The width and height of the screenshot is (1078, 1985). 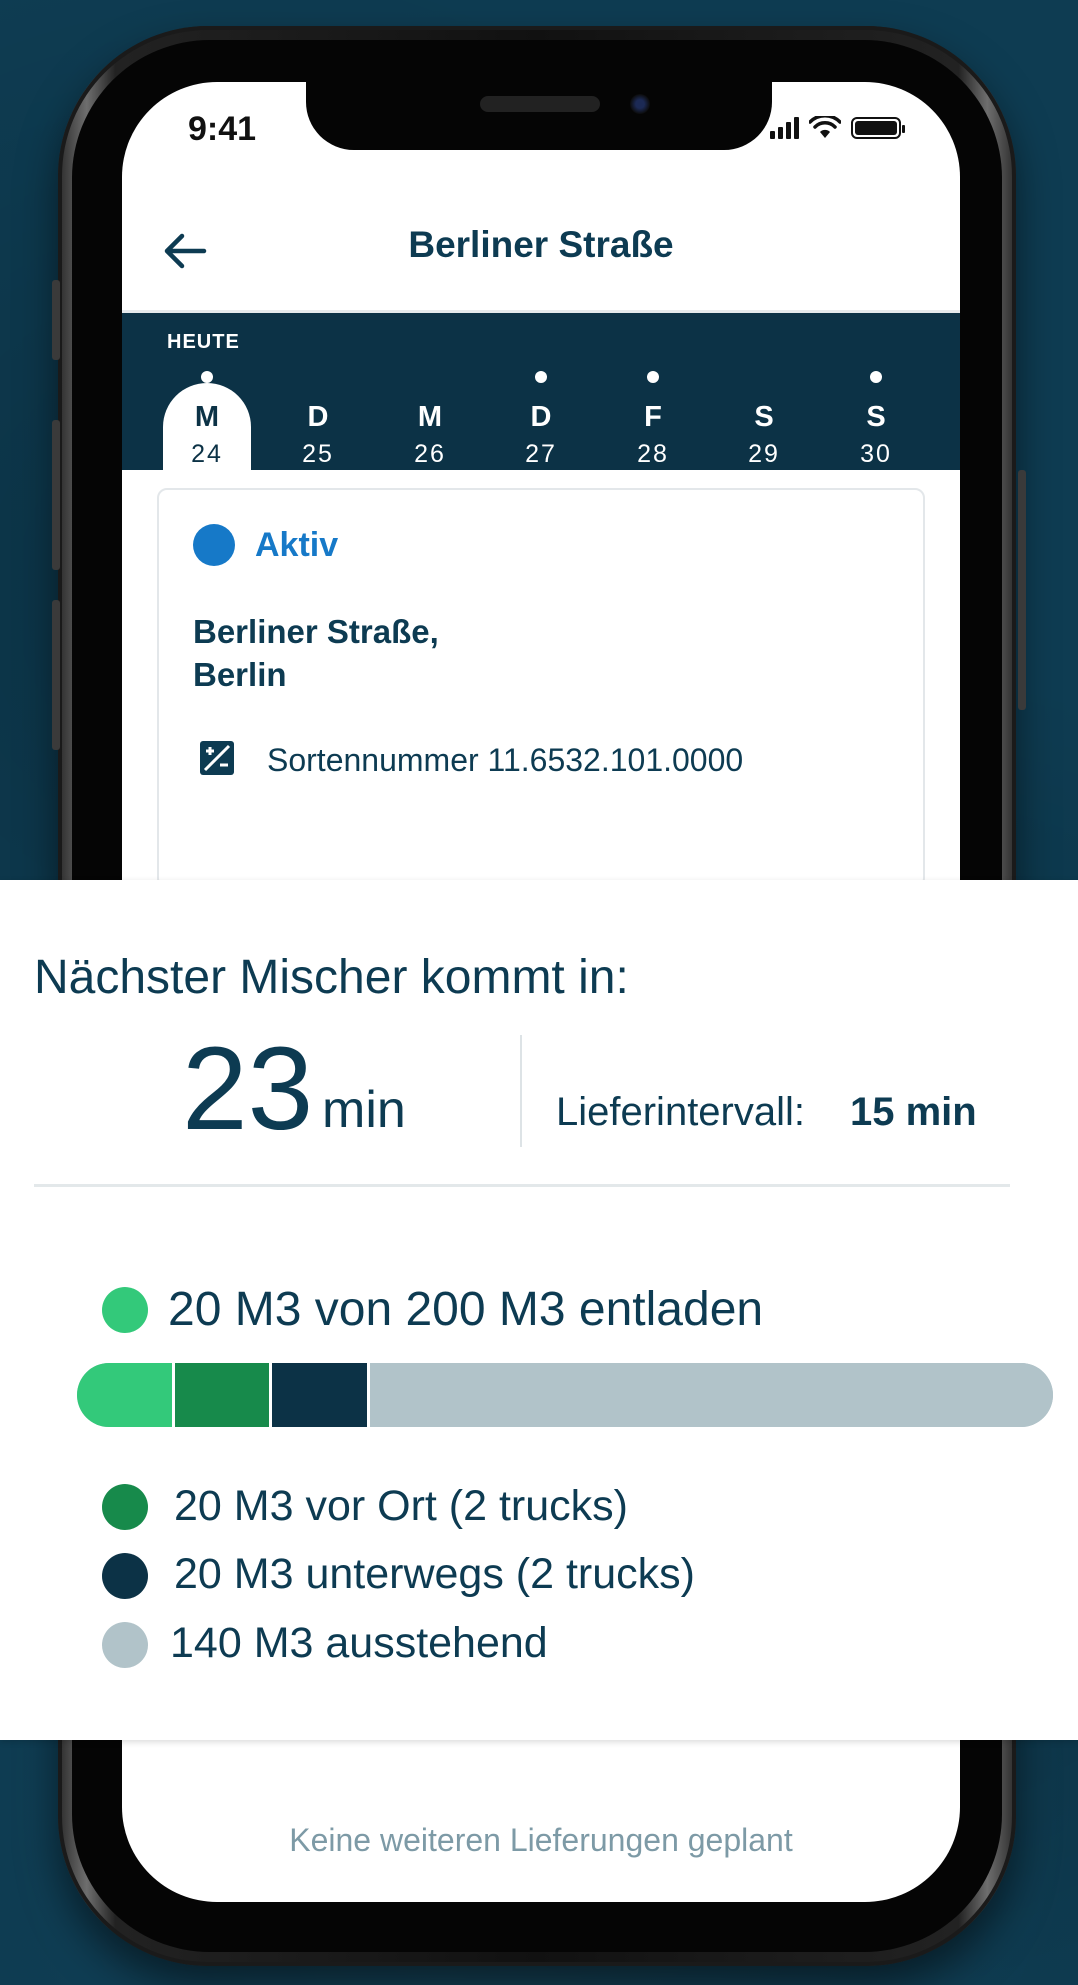 What do you see at coordinates (223, 1395) in the screenshot?
I see `progress-segment-onsite` at bounding box center [223, 1395].